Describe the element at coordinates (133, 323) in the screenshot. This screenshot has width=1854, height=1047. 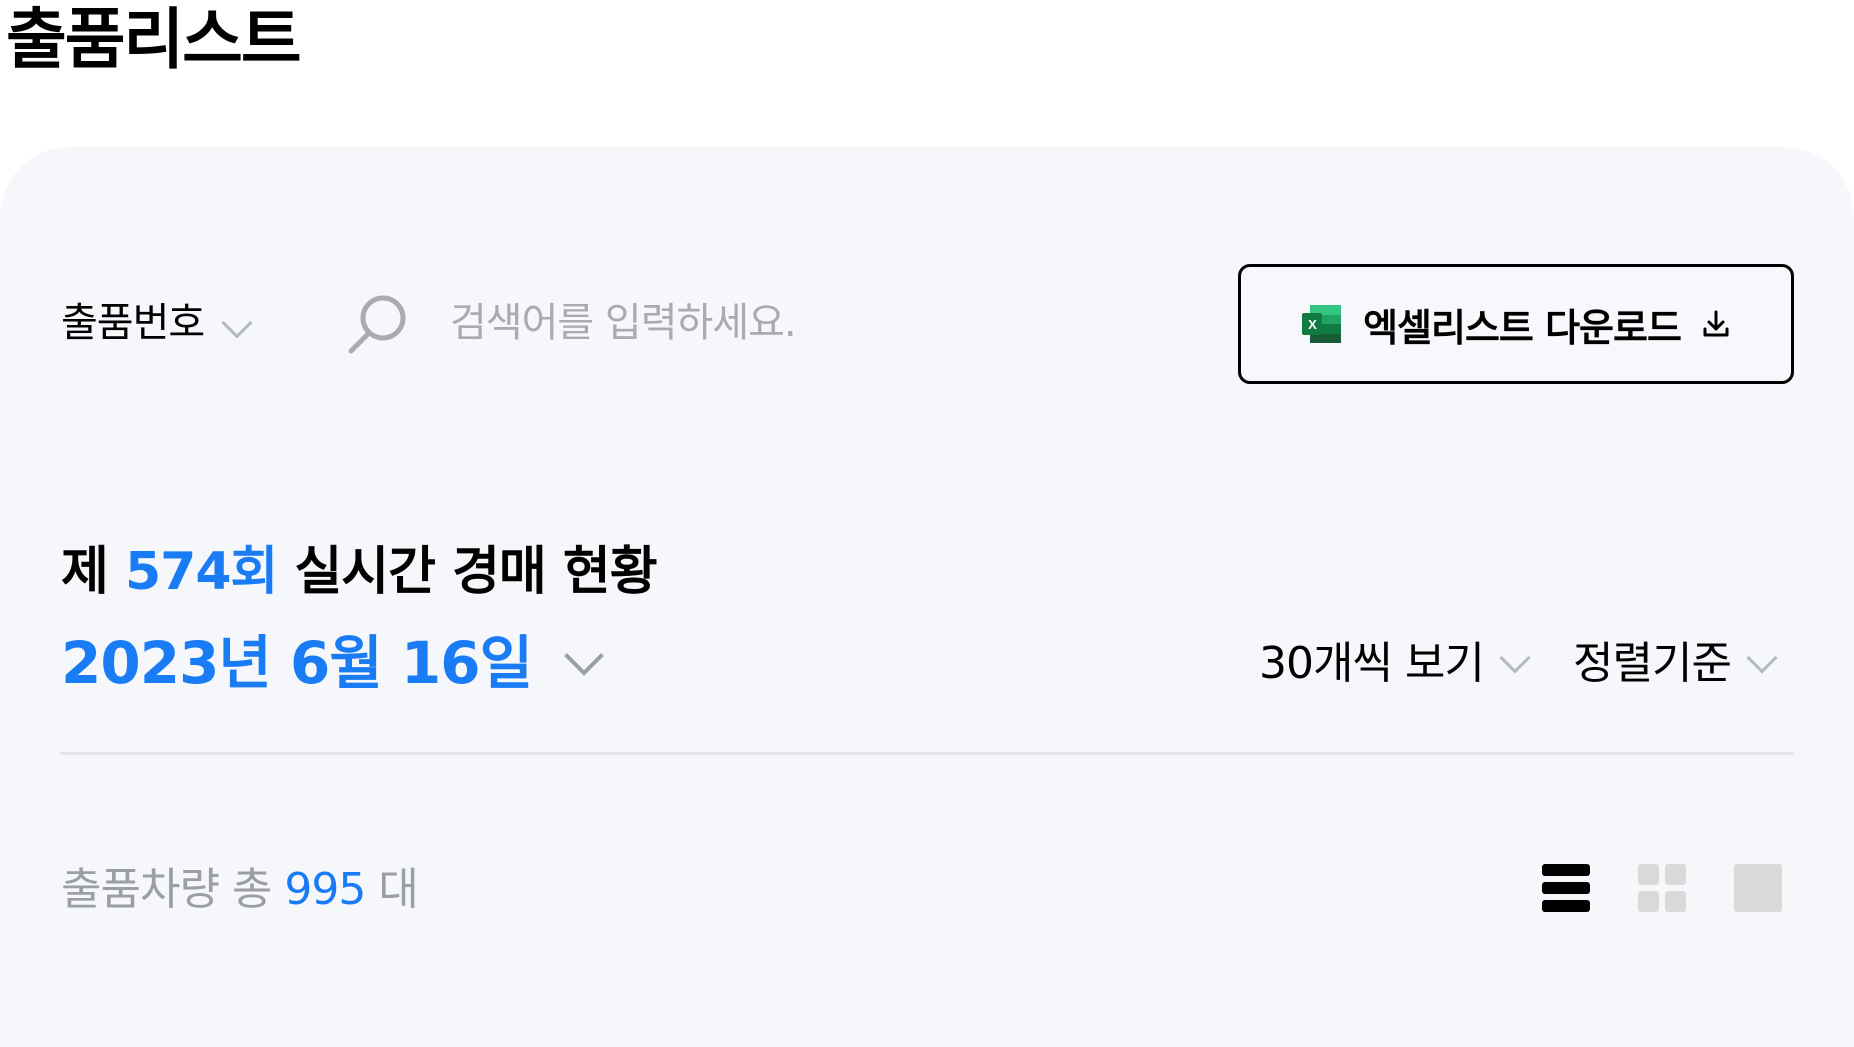
I see `search-field-label: 출품번호` at that location.